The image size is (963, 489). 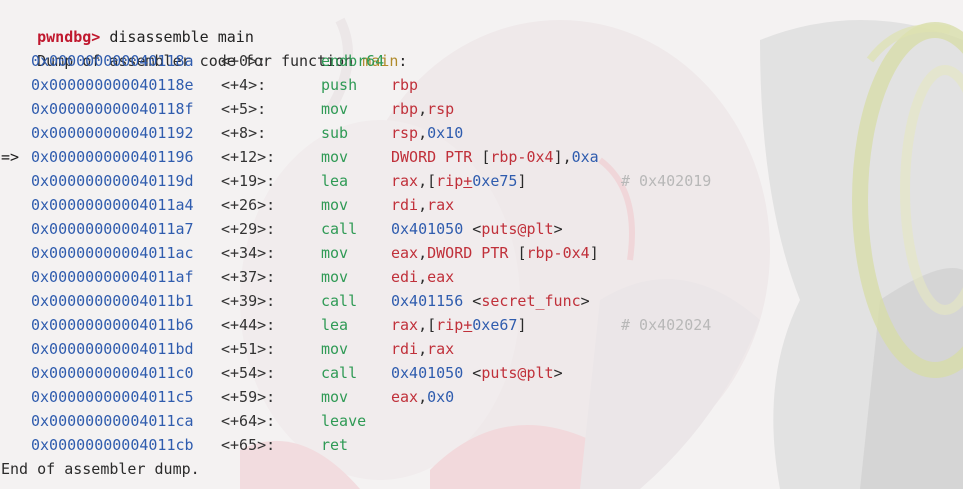 I want to click on instruction-address: 0x00000000004011ac, so click(x=112, y=253).